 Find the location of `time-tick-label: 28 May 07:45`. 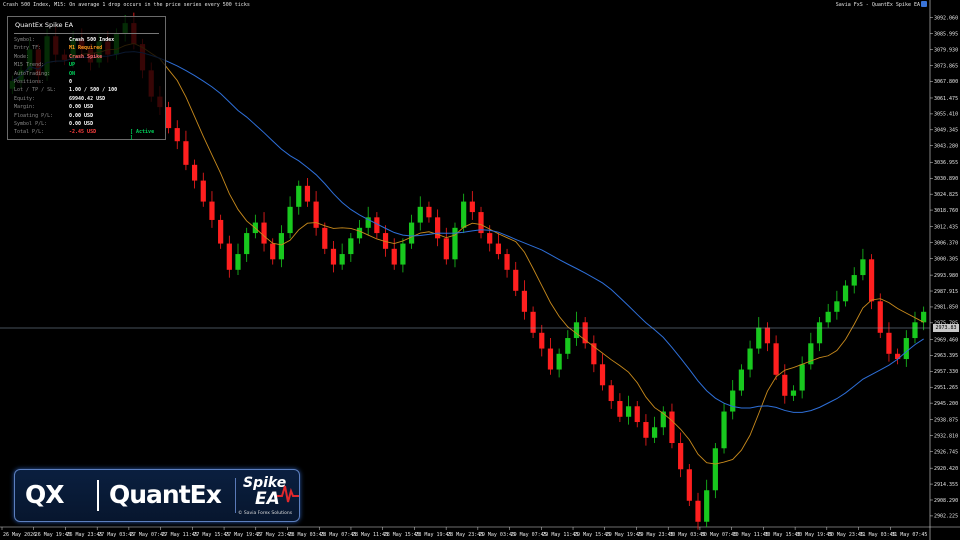

time-tick-label: 28 May 07:45 is located at coordinates (338, 535).